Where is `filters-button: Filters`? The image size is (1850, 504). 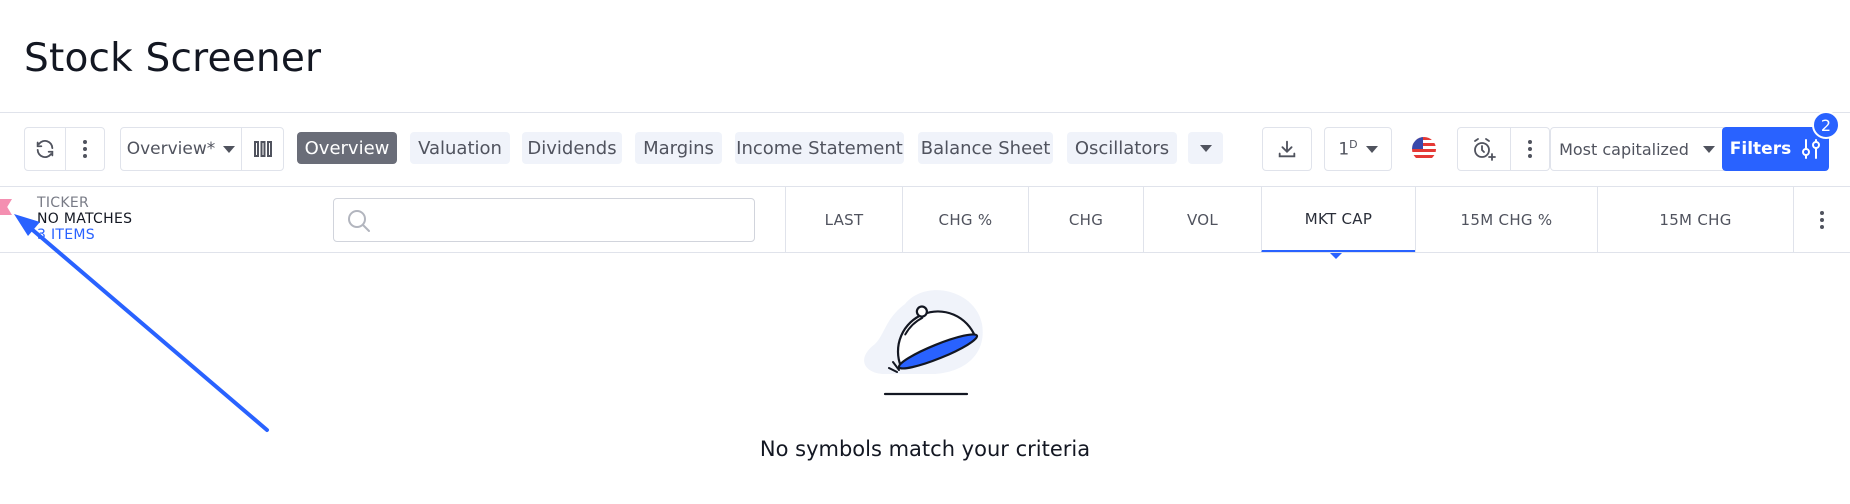
filters-button: Filters is located at coordinates (1775, 149).